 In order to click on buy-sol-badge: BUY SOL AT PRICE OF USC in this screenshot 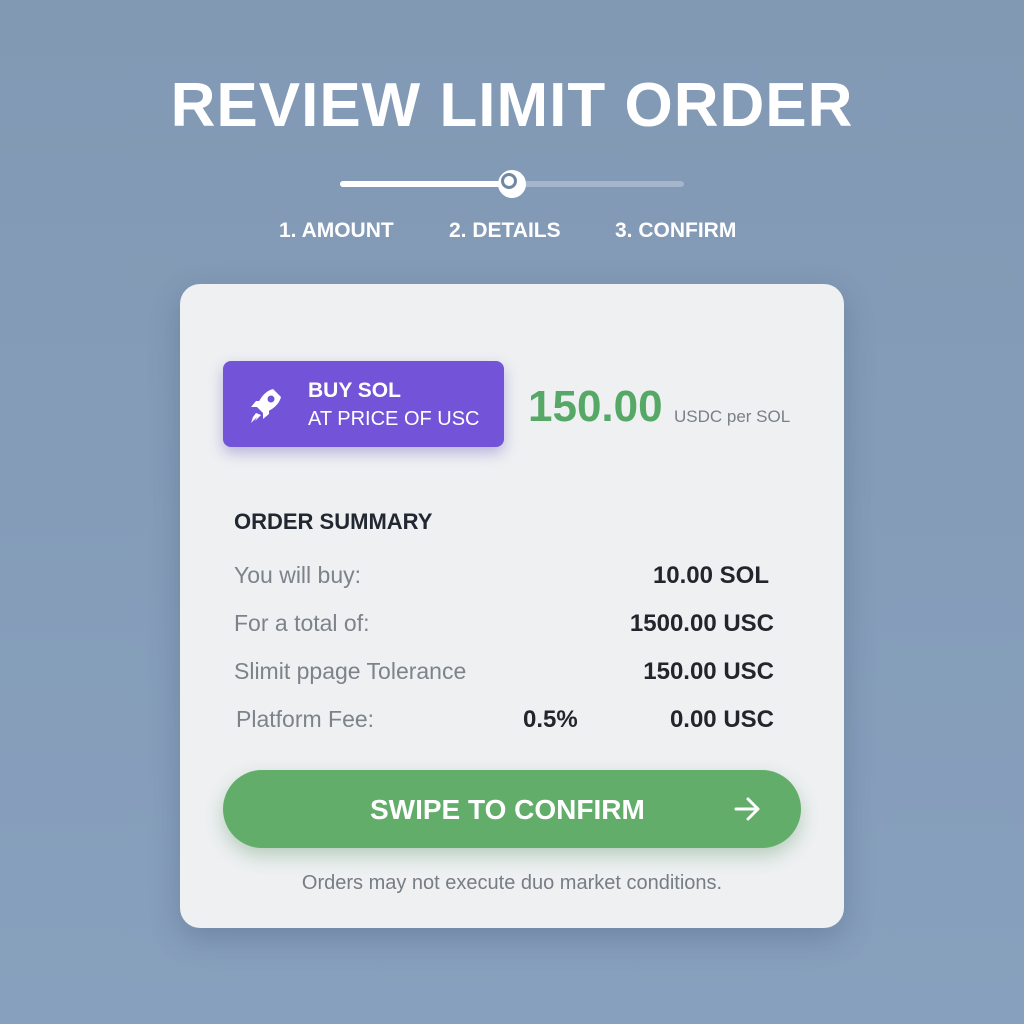, I will do `click(363, 404)`.